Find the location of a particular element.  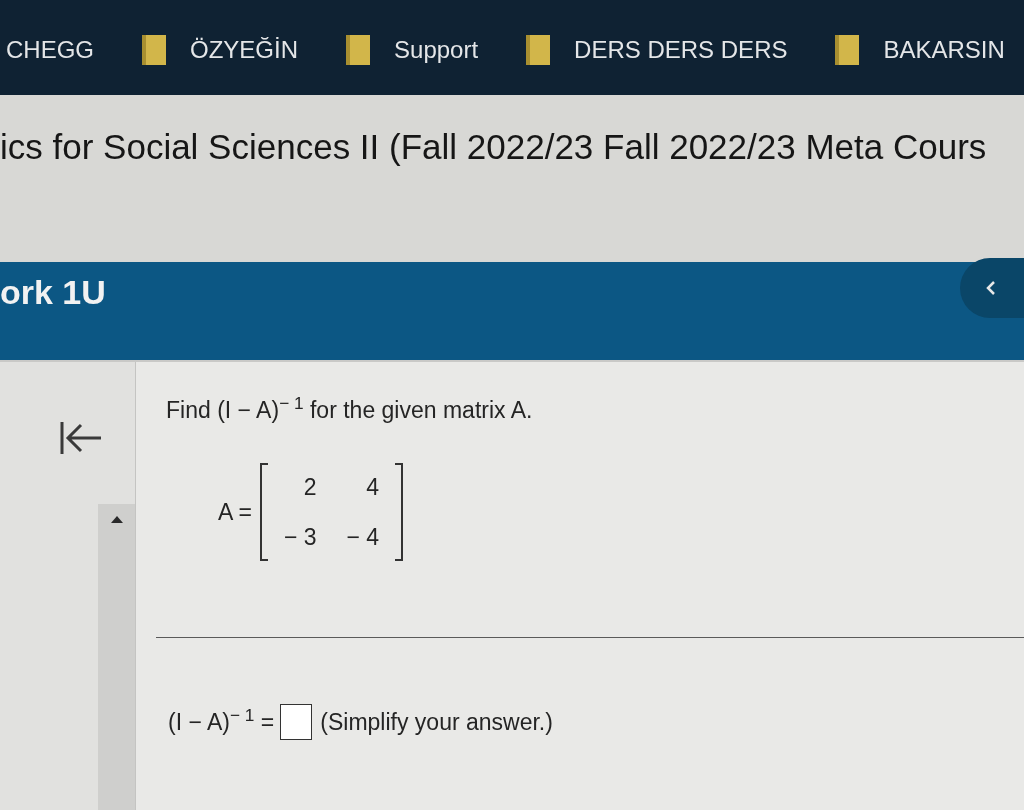

bookmark-link: Support is located at coordinates (412, 49).